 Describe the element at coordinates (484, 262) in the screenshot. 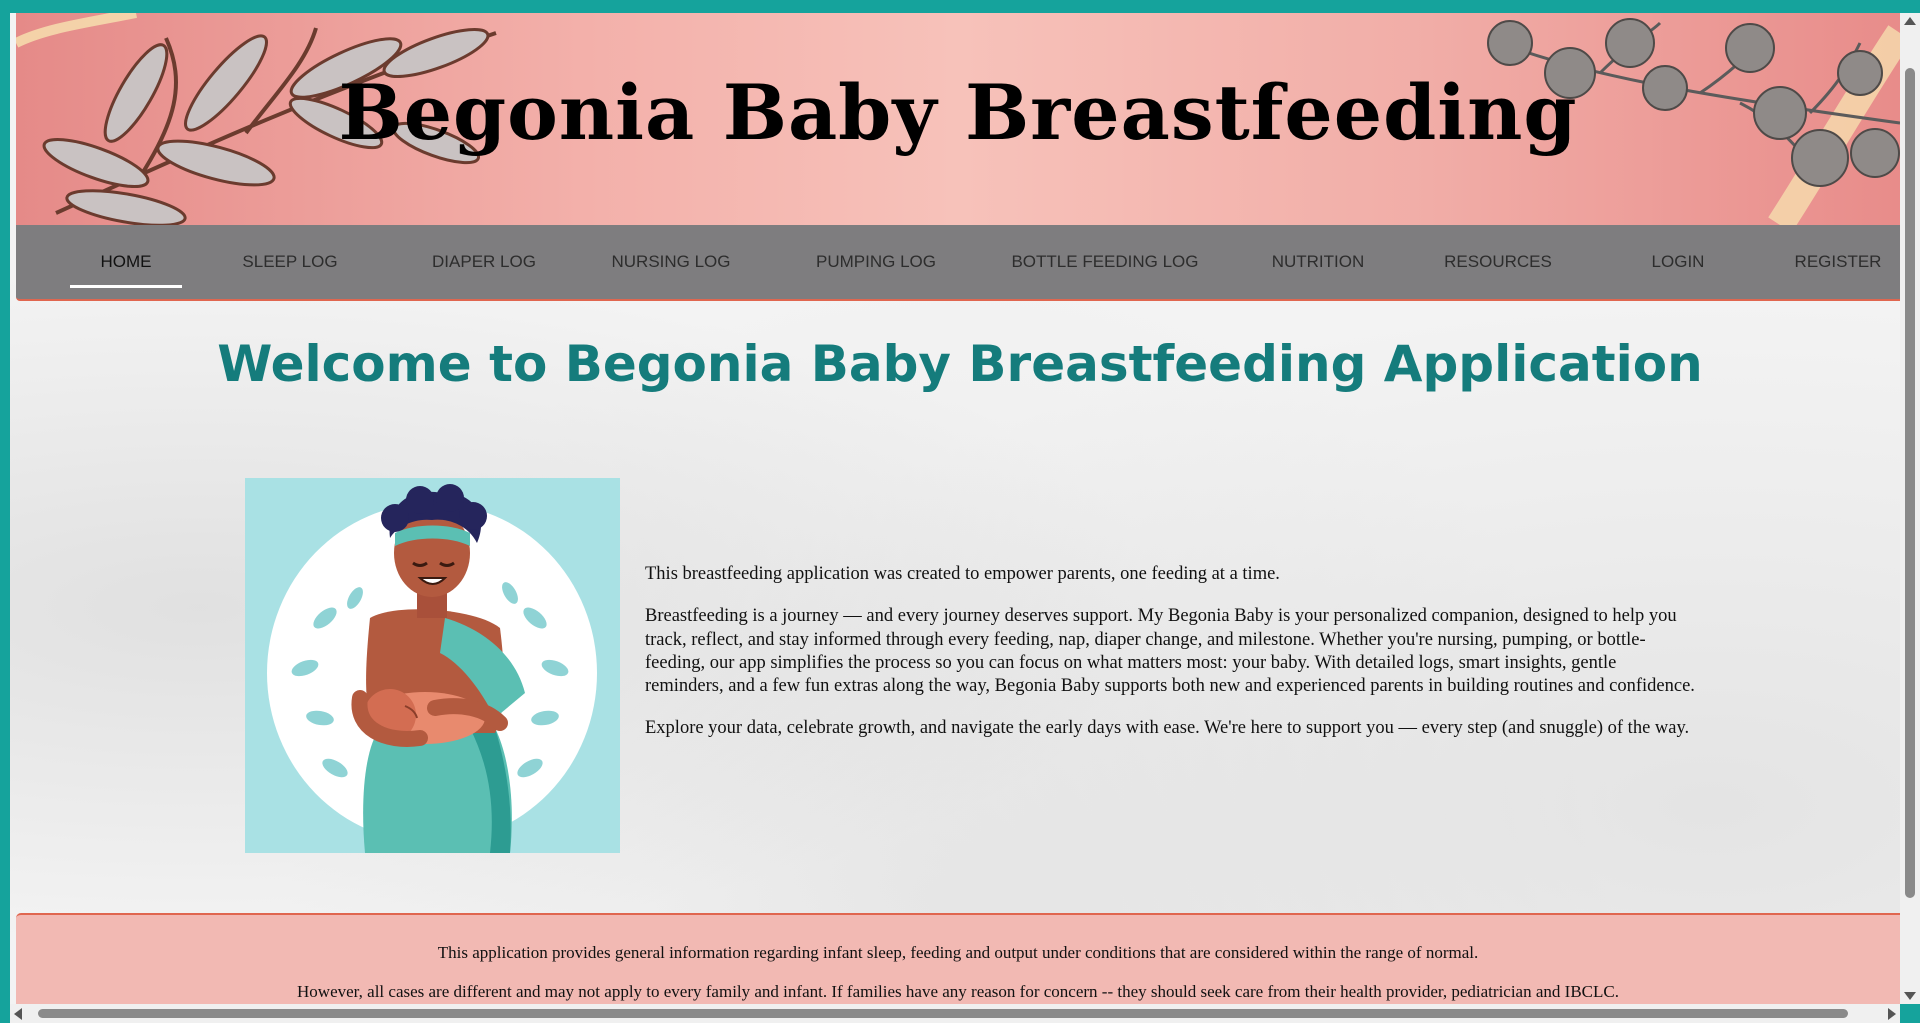

I see `nav-item-diaper-log: DIAPER LOG` at that location.